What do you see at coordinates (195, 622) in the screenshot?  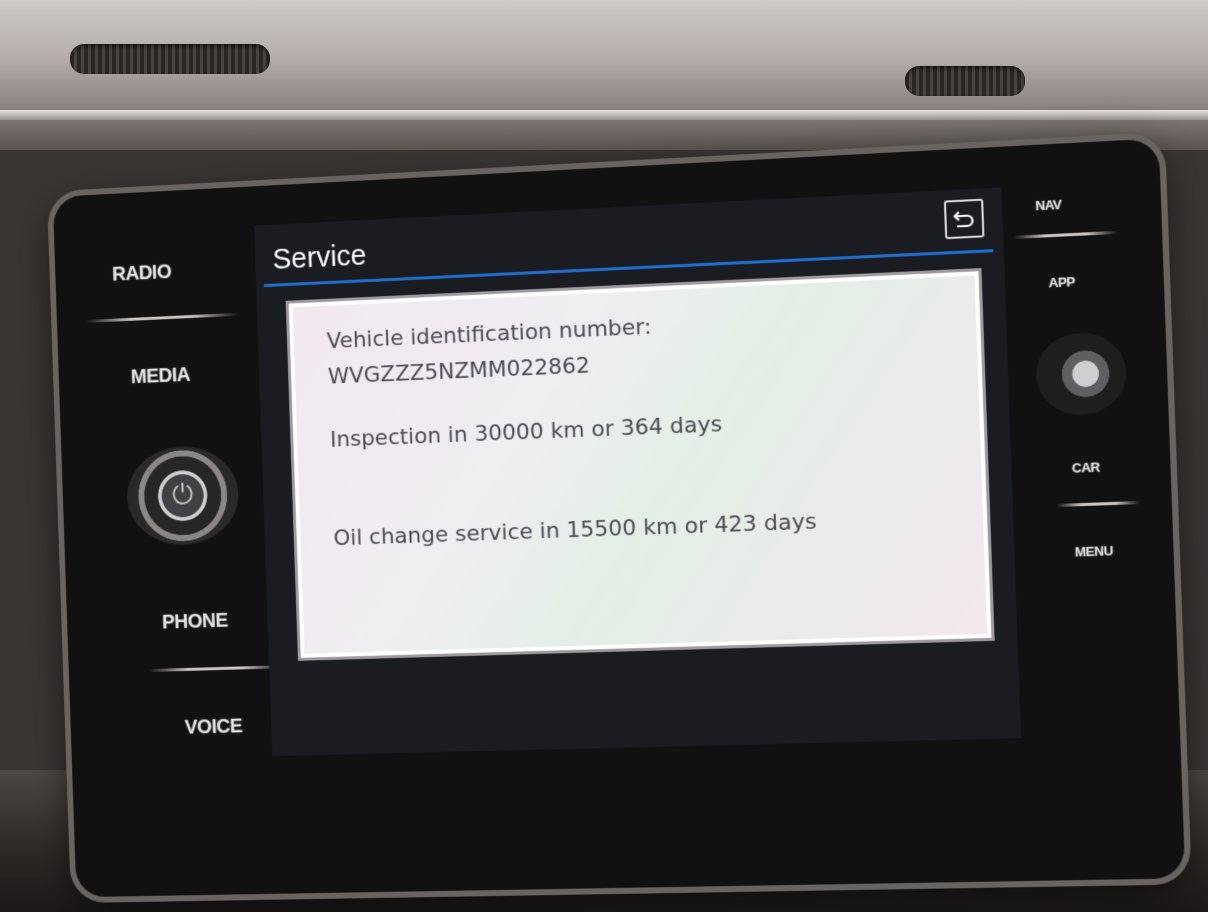 I see `phone-button: PHONE` at bounding box center [195, 622].